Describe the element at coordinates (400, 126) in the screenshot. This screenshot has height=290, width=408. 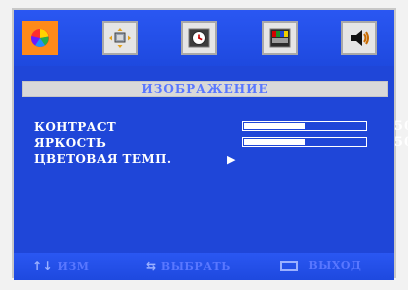
I see `contrast-value: 50` at that location.